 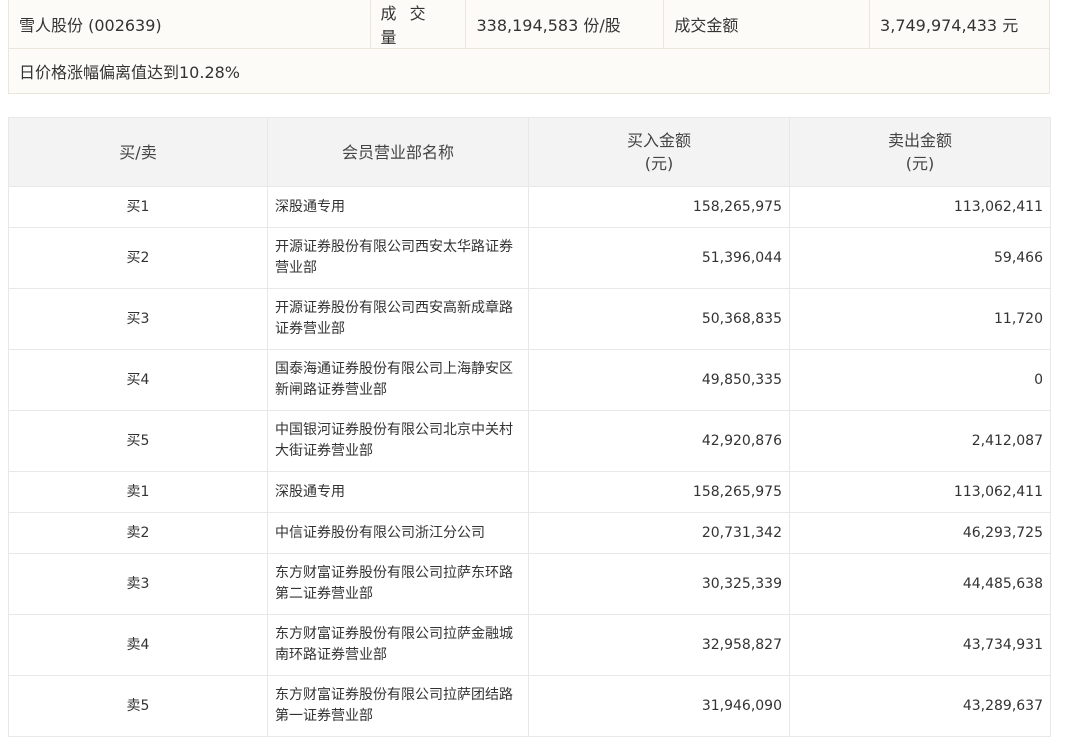 What do you see at coordinates (920, 706) in the screenshot?
I see `row-sell-amount: 43,289,637` at bounding box center [920, 706].